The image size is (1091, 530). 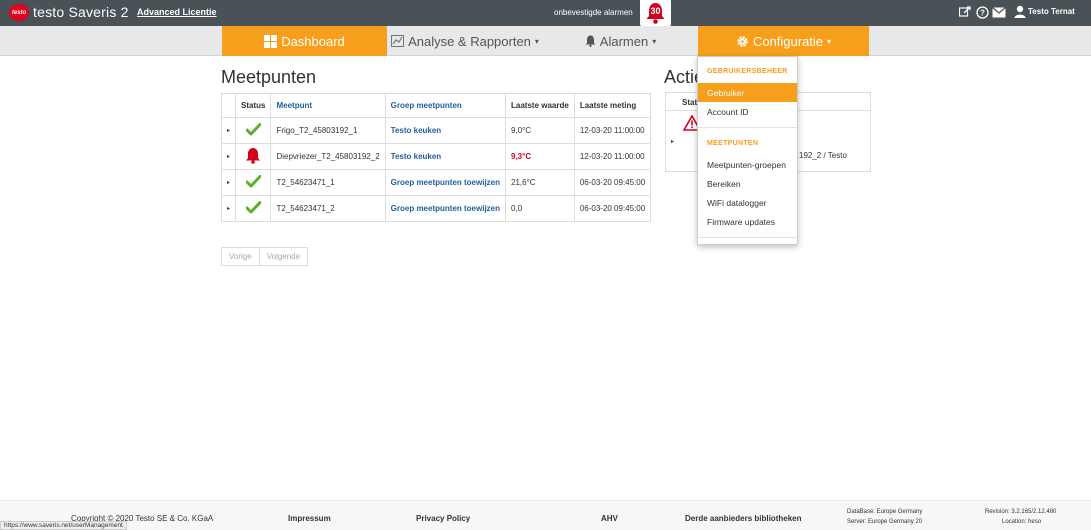 I want to click on database-info: DataBase: Europe Germany, so click(x=885, y=512).